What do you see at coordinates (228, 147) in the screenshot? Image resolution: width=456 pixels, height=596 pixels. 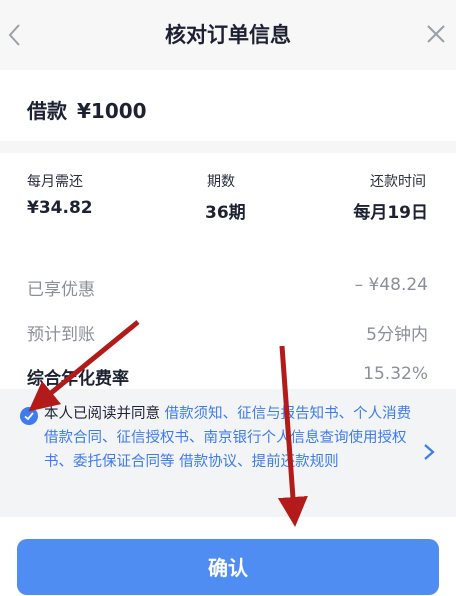 I see `section-divider` at bounding box center [228, 147].